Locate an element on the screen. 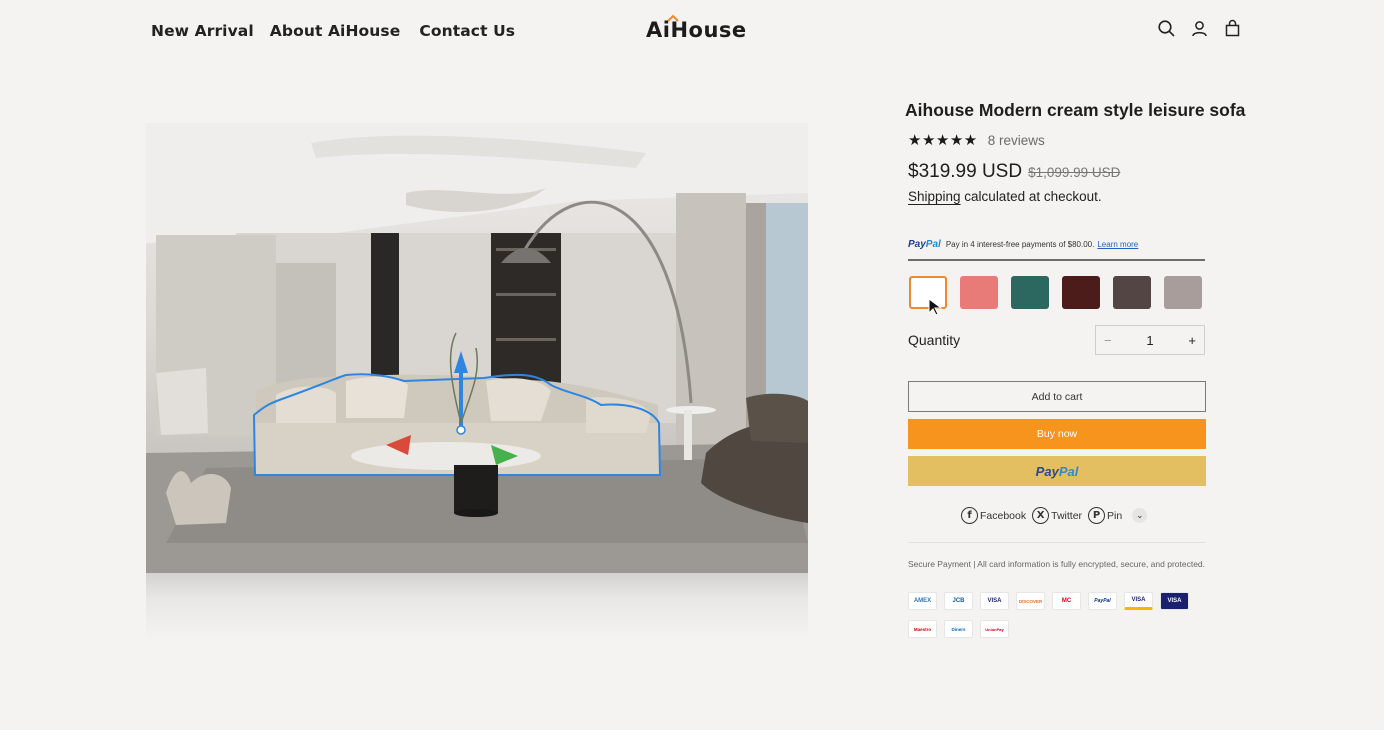 Image resolution: width=1384 pixels, height=730 pixels. share-pinterest: P Pin is located at coordinates (1105, 515).